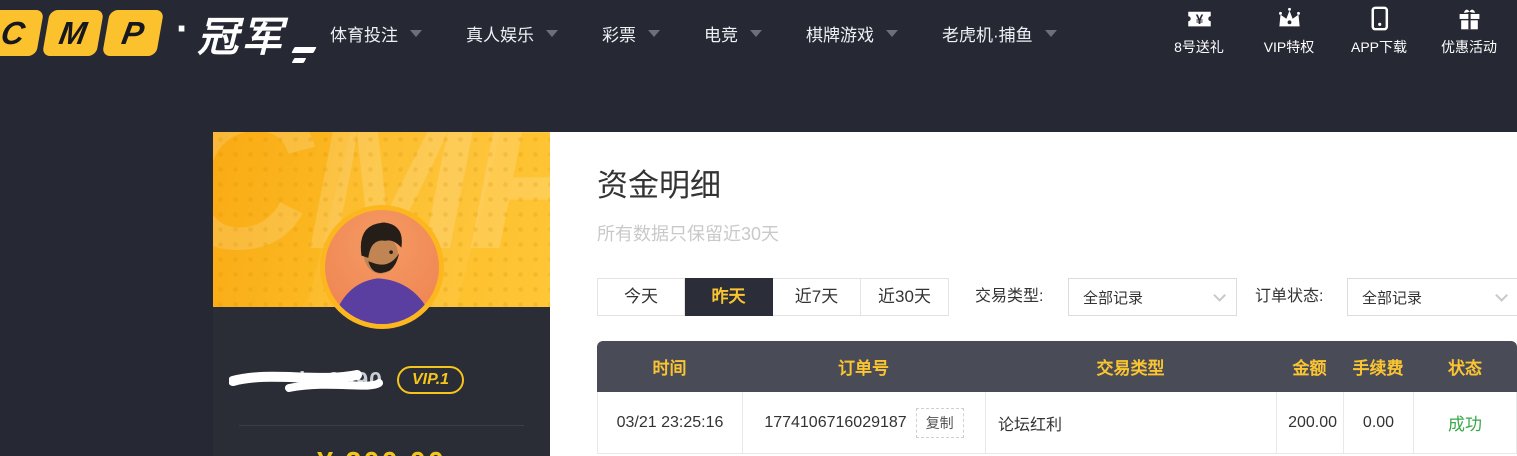 Image resolution: width=1517 pixels, height=456 pixels. I want to click on quick-link-promotions: 优惠活动, so click(1469, 31).